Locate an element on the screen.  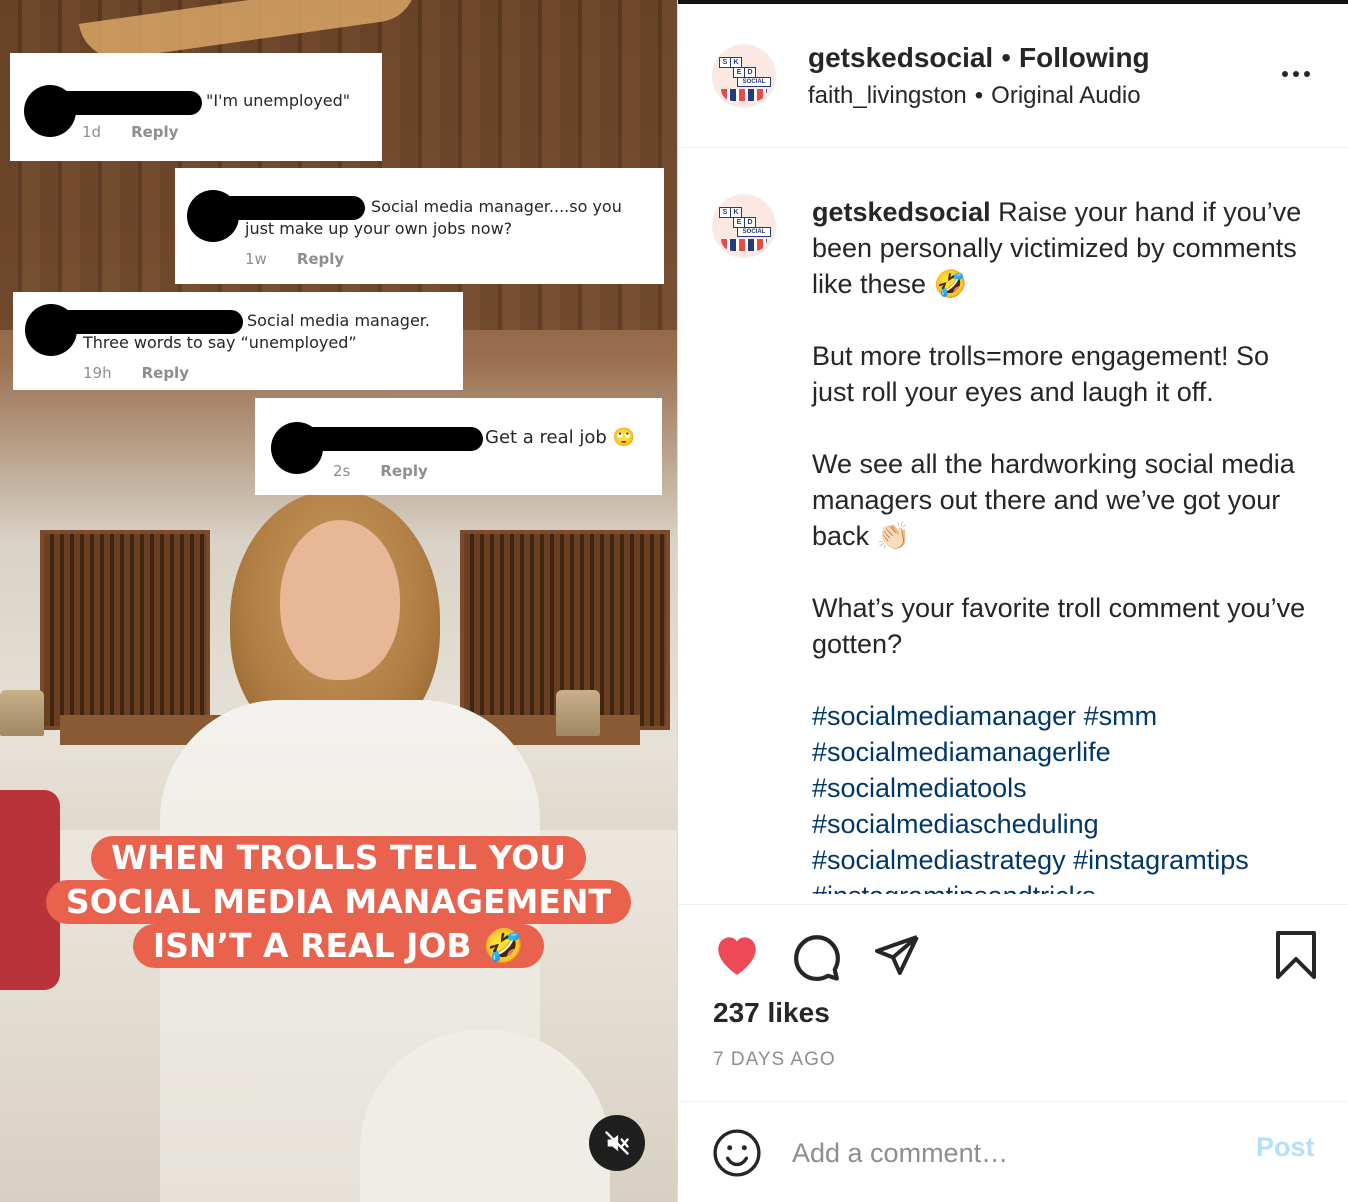
speech-bubble-icon is located at coordinates (817, 958).